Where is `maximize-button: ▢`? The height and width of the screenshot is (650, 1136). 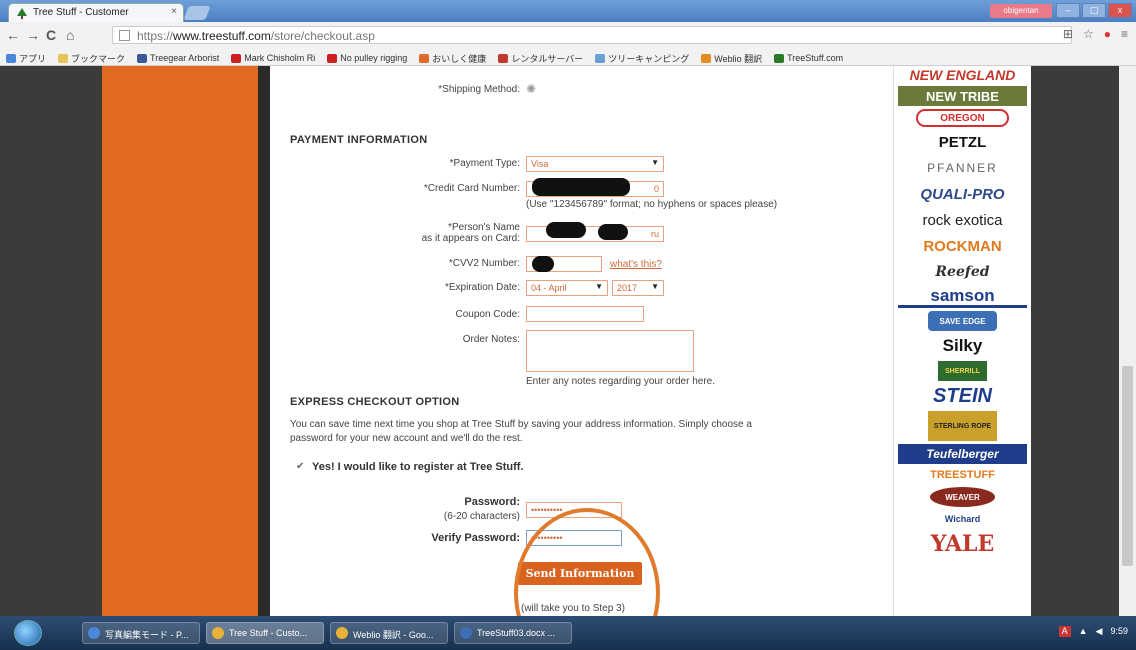
maximize-button: ▢ is located at coordinates (1094, 10).